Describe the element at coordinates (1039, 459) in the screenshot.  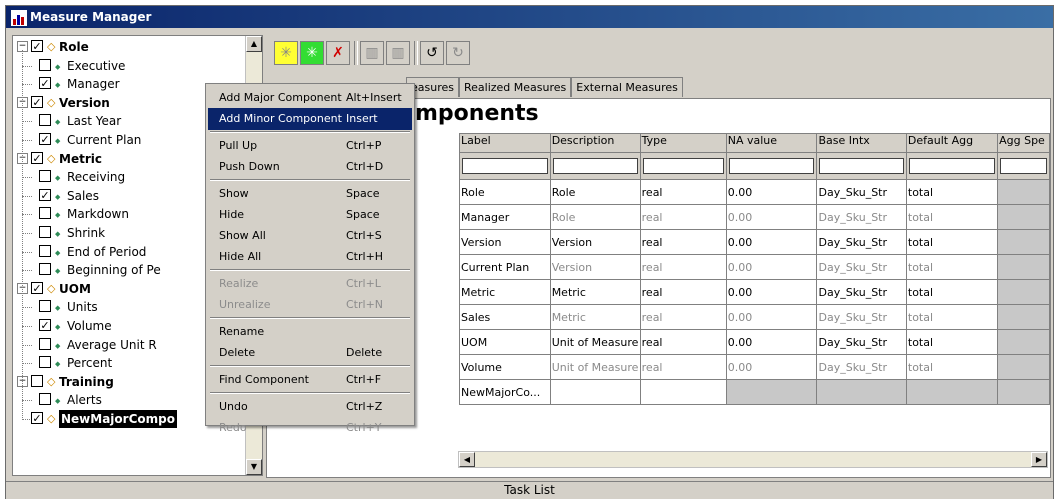
I see `scroll-right-icon: ▶` at that location.